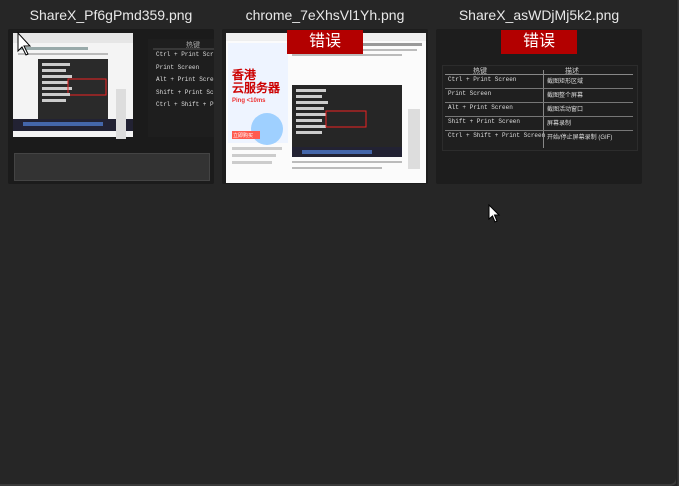 Image resolution: width=679 pixels, height=486 pixels. Describe the element at coordinates (559, 124) in the screenshot. I see `row-desc: 屏幕录制` at that location.